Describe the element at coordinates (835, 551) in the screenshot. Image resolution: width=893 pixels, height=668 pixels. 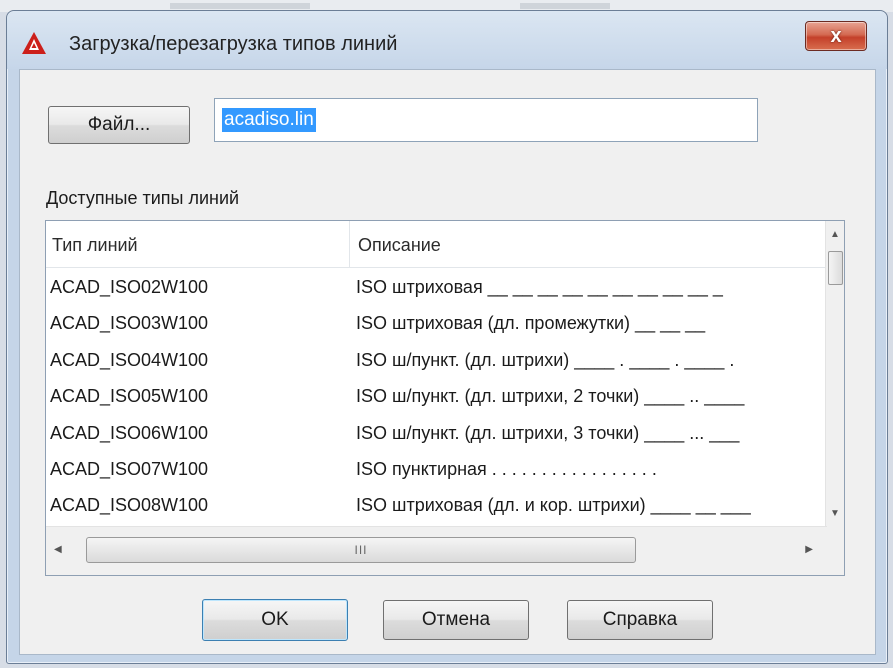
I see `scrollbar-corner` at that location.